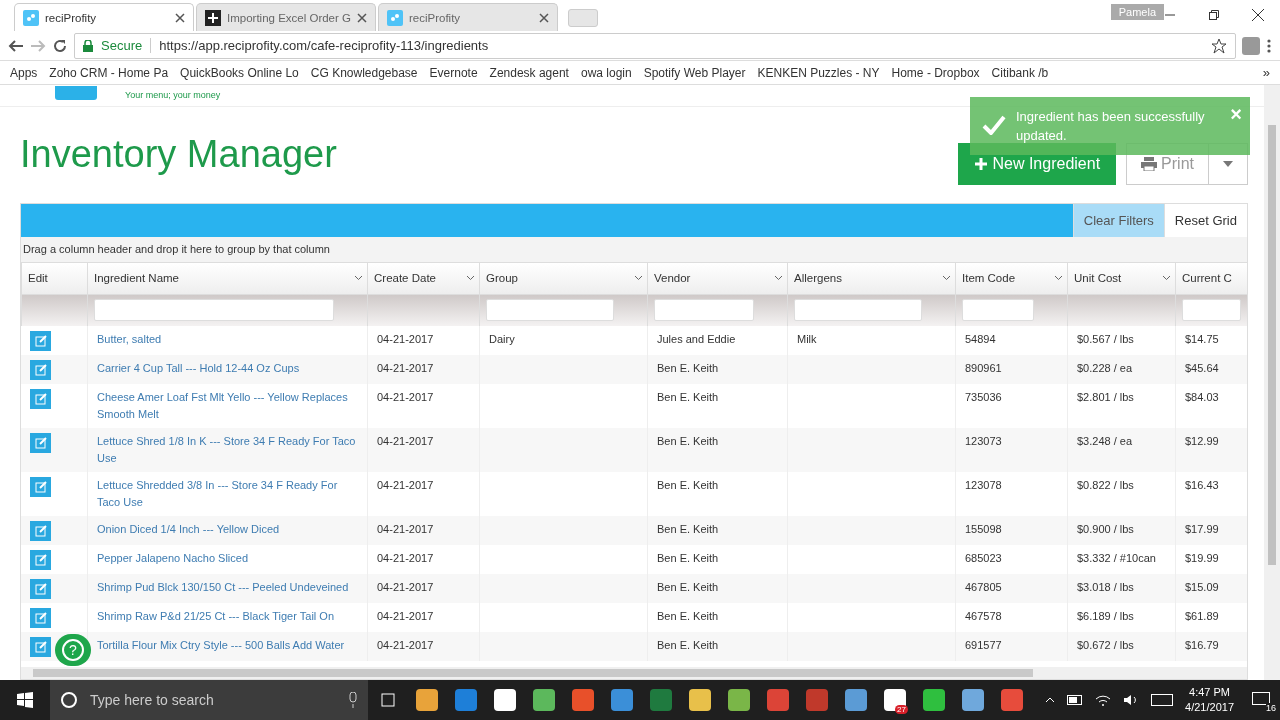  Describe the element at coordinates (1162, 700) in the screenshot. I see `keyboard-icon` at that location.